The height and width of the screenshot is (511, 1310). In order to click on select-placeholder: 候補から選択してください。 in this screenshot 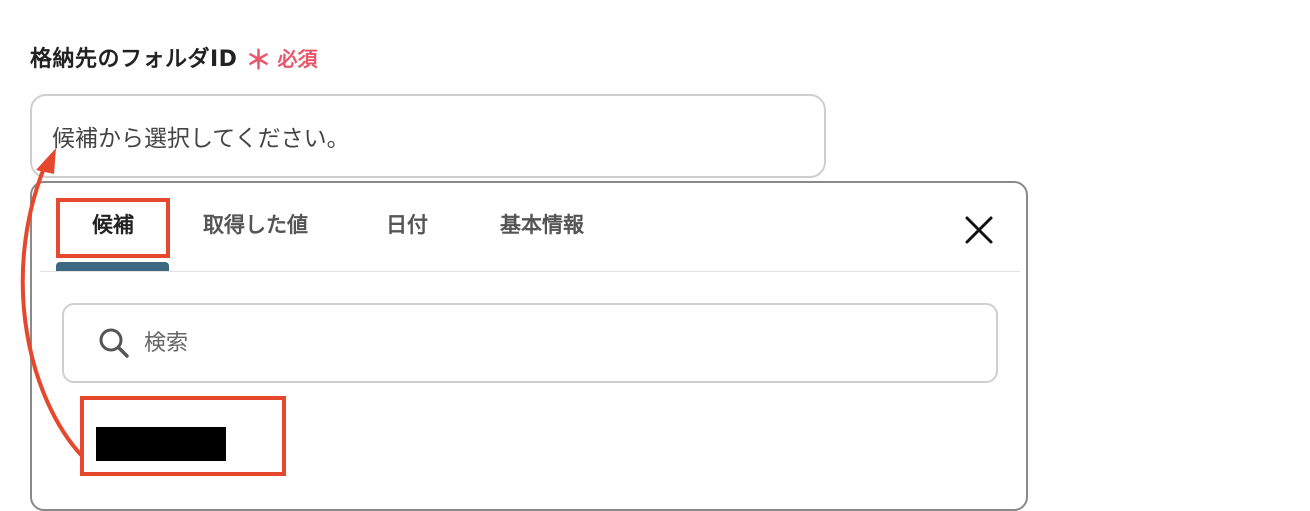, I will do `click(201, 139)`.